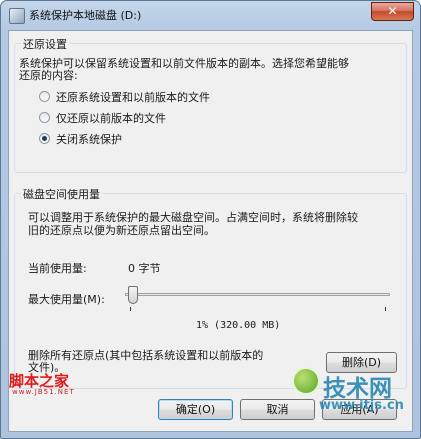  Describe the element at coordinates (44, 138) in the screenshot. I see `restore-option-off-radio` at that location.